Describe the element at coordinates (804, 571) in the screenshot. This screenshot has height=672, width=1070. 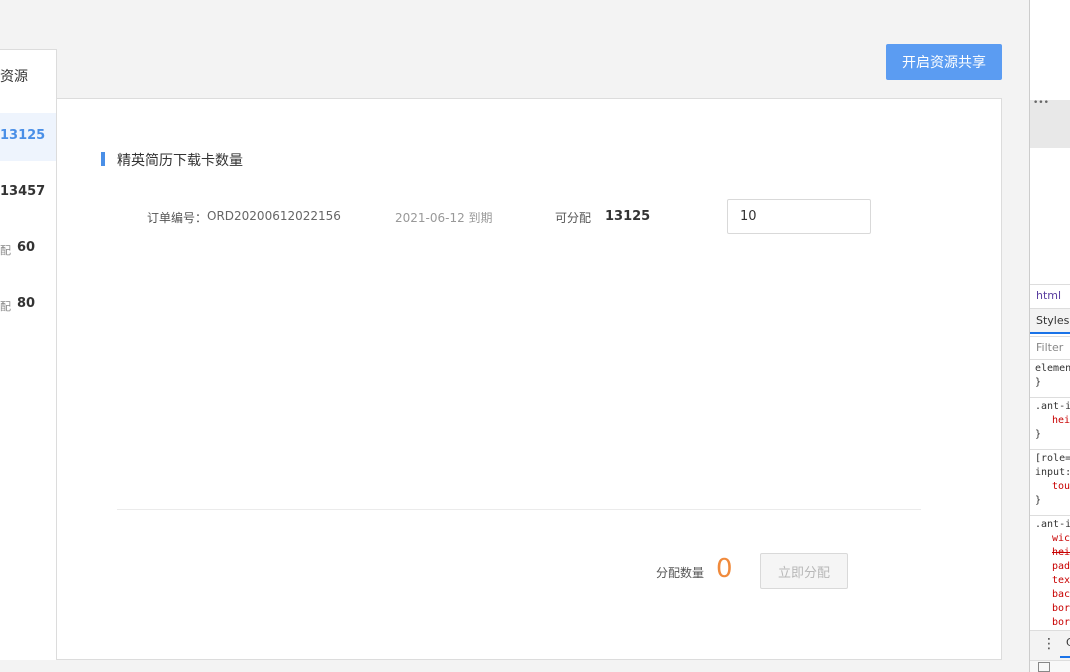
I see `assign-now-button: 立即分配` at that location.